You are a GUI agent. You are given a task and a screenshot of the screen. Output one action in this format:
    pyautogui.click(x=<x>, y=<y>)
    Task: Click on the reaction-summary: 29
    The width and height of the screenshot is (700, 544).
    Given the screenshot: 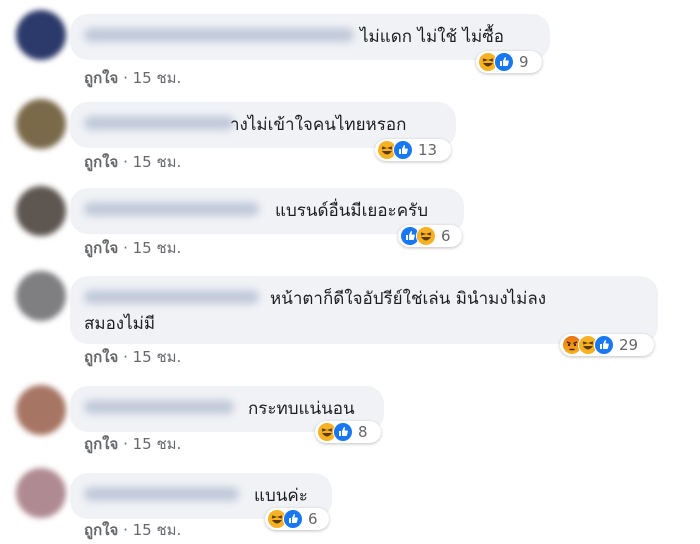 What is the action you would take?
    pyautogui.click(x=607, y=345)
    